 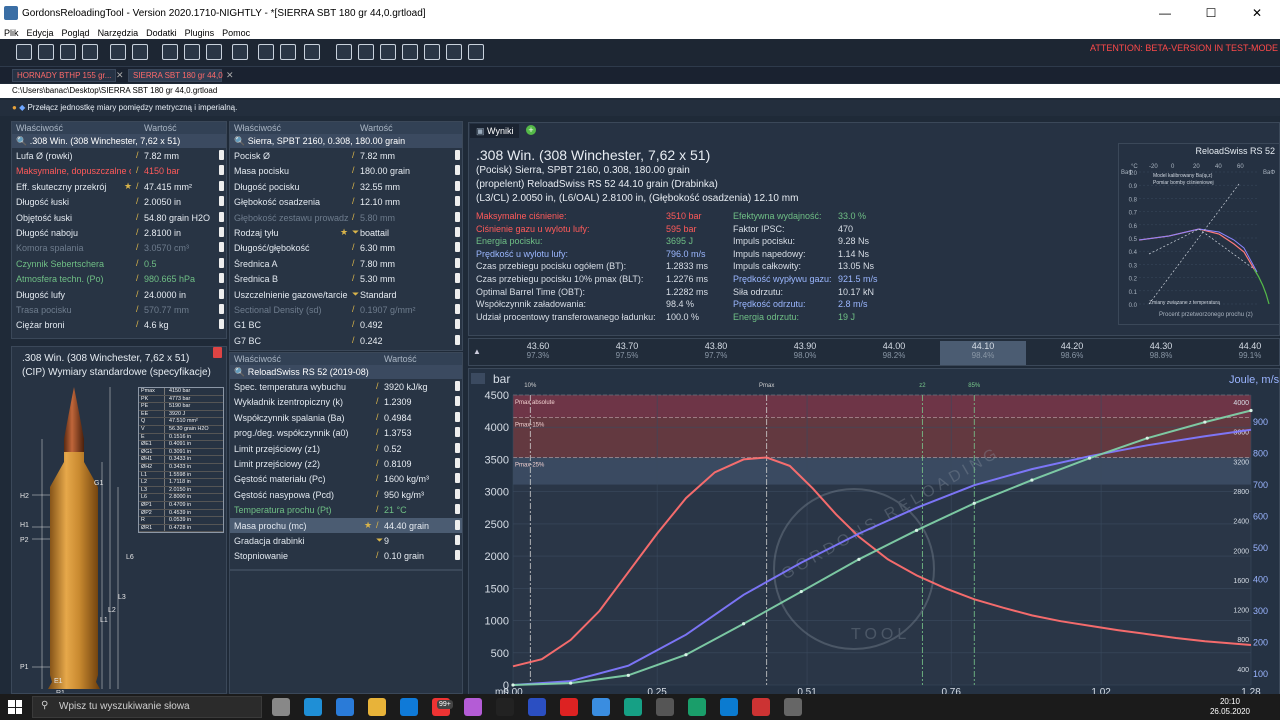 I want to click on bullet-row: Średnica A / 7.80 mm, so click(x=346, y=263).